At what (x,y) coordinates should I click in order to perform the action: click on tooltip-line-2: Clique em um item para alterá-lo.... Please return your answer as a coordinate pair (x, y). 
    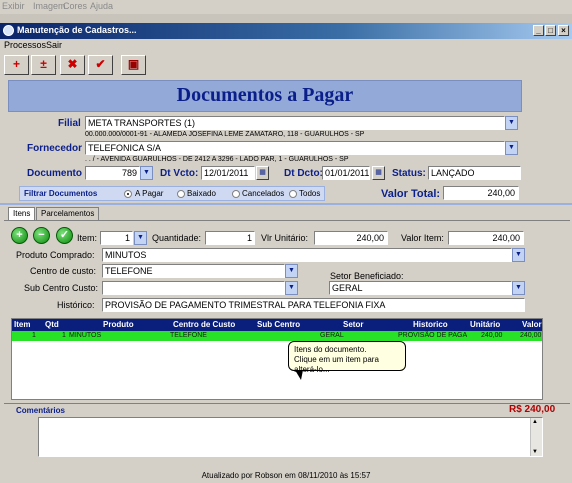
    Looking at the image, I should click on (336, 364).